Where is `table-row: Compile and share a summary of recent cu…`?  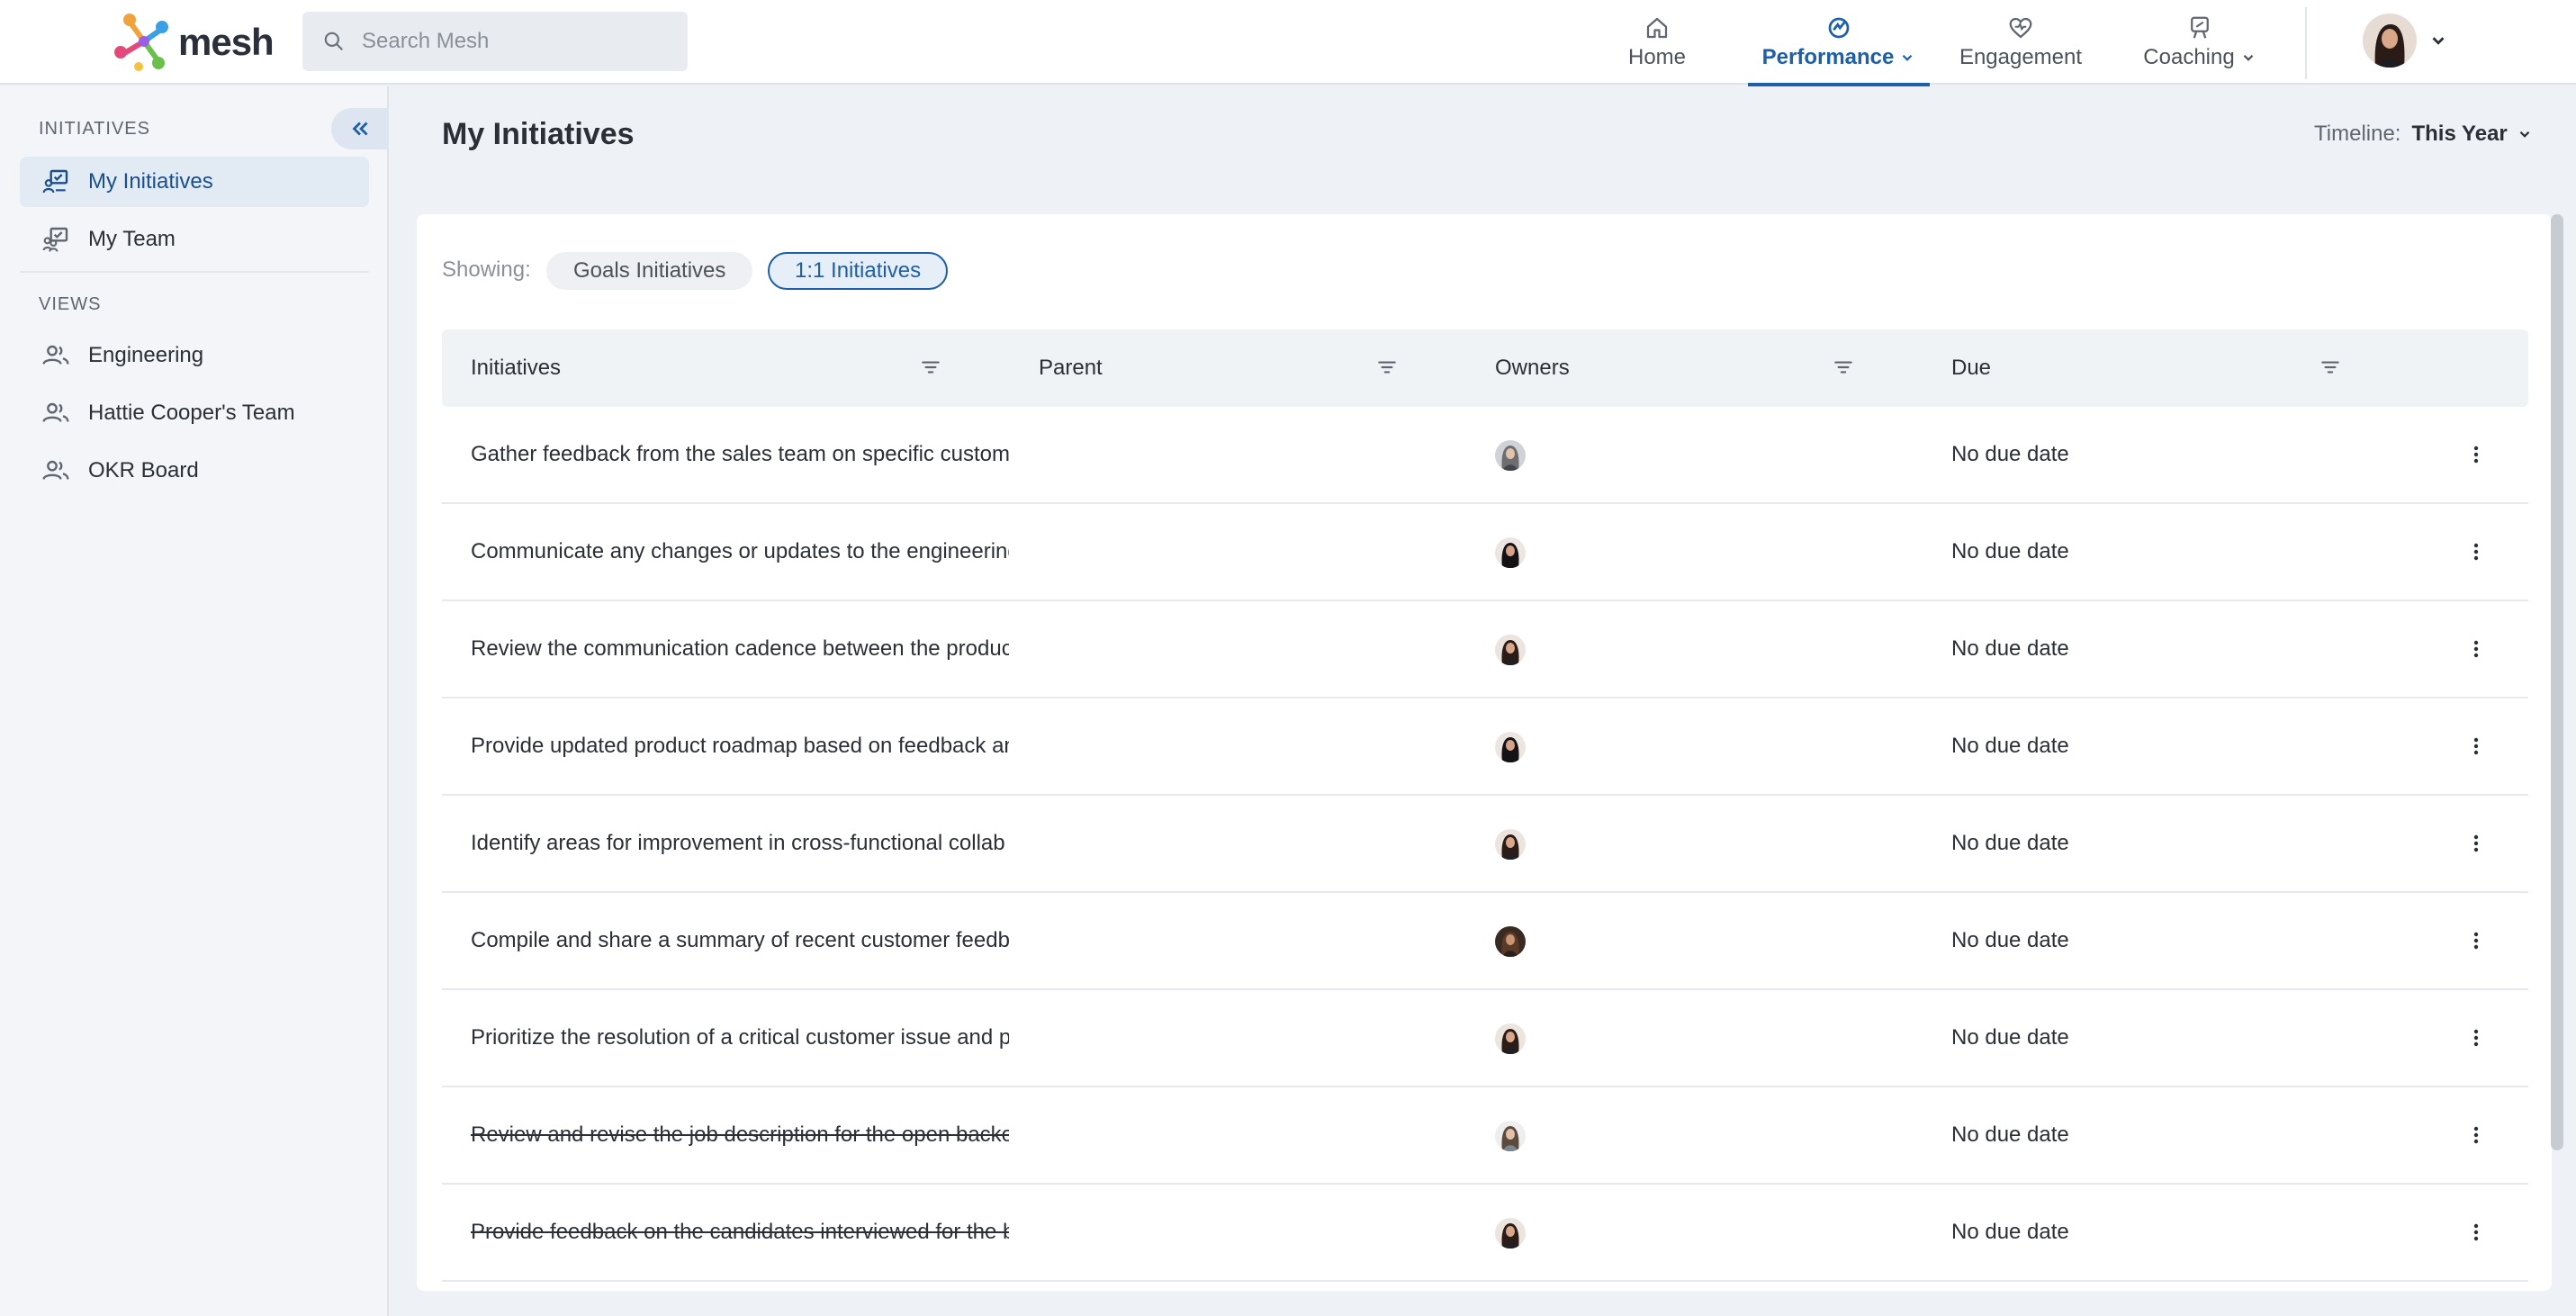 table-row: Compile and share a summary of recent cu… is located at coordinates (1485, 941).